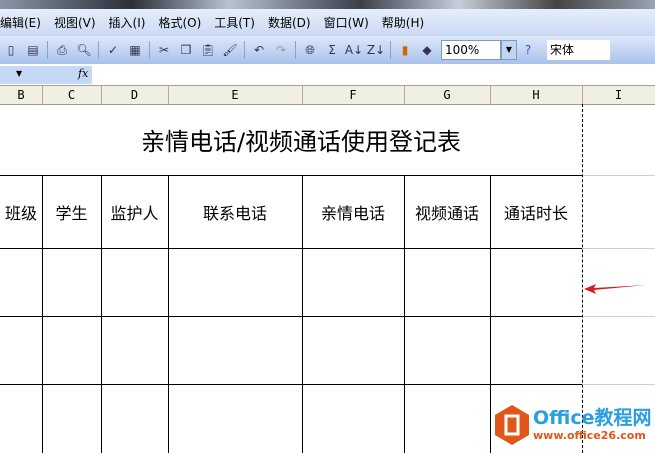 The image size is (655, 453). I want to click on column-header-e: E, so click(235, 95).